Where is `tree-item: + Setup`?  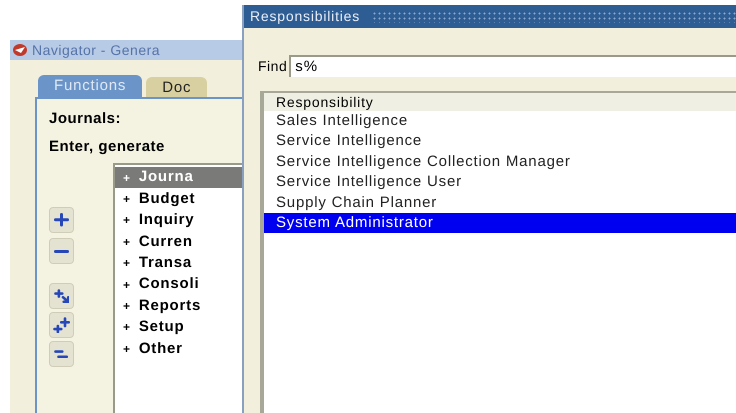 tree-item: + Setup is located at coordinates (178, 327).